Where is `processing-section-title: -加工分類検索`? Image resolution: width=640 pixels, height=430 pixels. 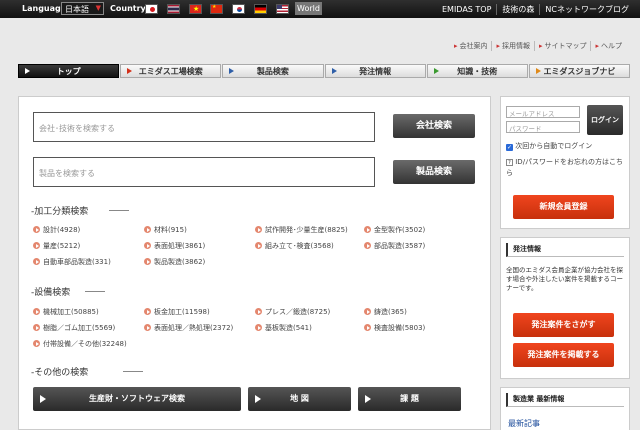
processing-section-title: -加工分類検索 is located at coordinates (80, 210).